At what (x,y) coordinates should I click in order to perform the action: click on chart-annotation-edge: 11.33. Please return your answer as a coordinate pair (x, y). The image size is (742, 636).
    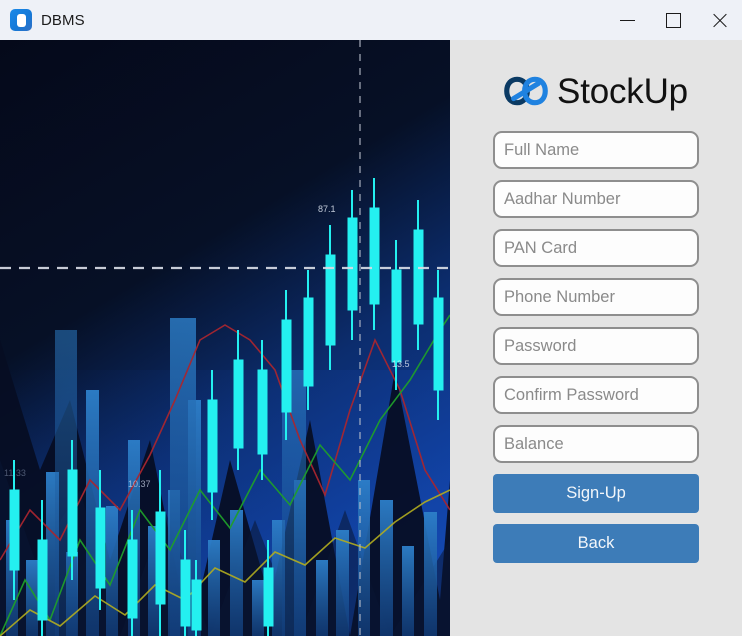
    Looking at the image, I should click on (15, 473).